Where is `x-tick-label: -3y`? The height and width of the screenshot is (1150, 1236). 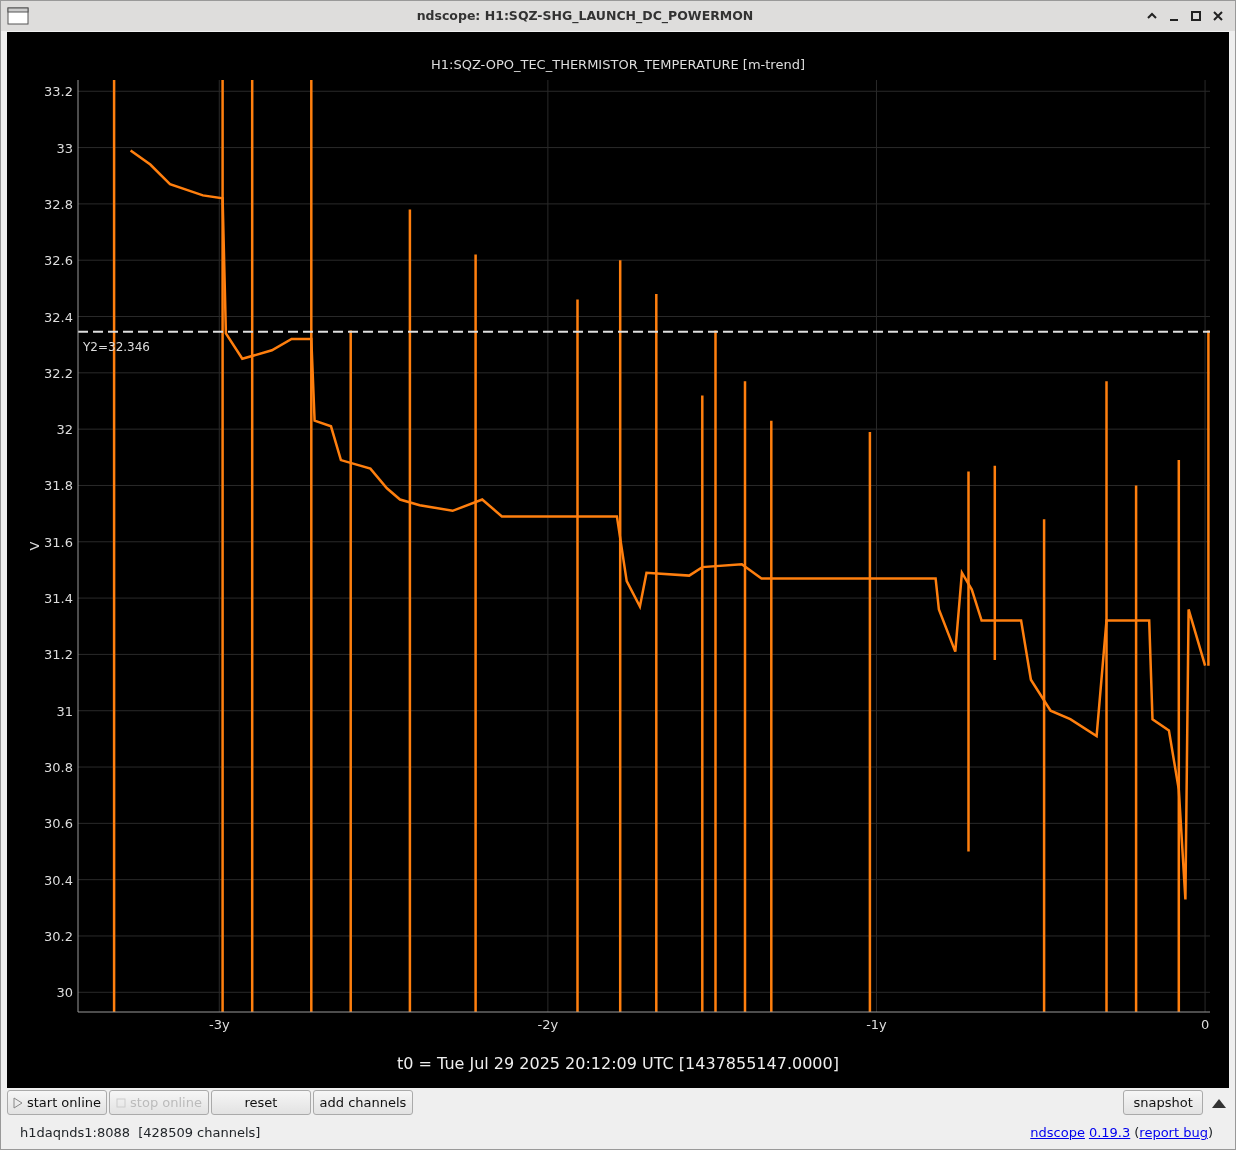
x-tick-label: -3y is located at coordinates (219, 1024).